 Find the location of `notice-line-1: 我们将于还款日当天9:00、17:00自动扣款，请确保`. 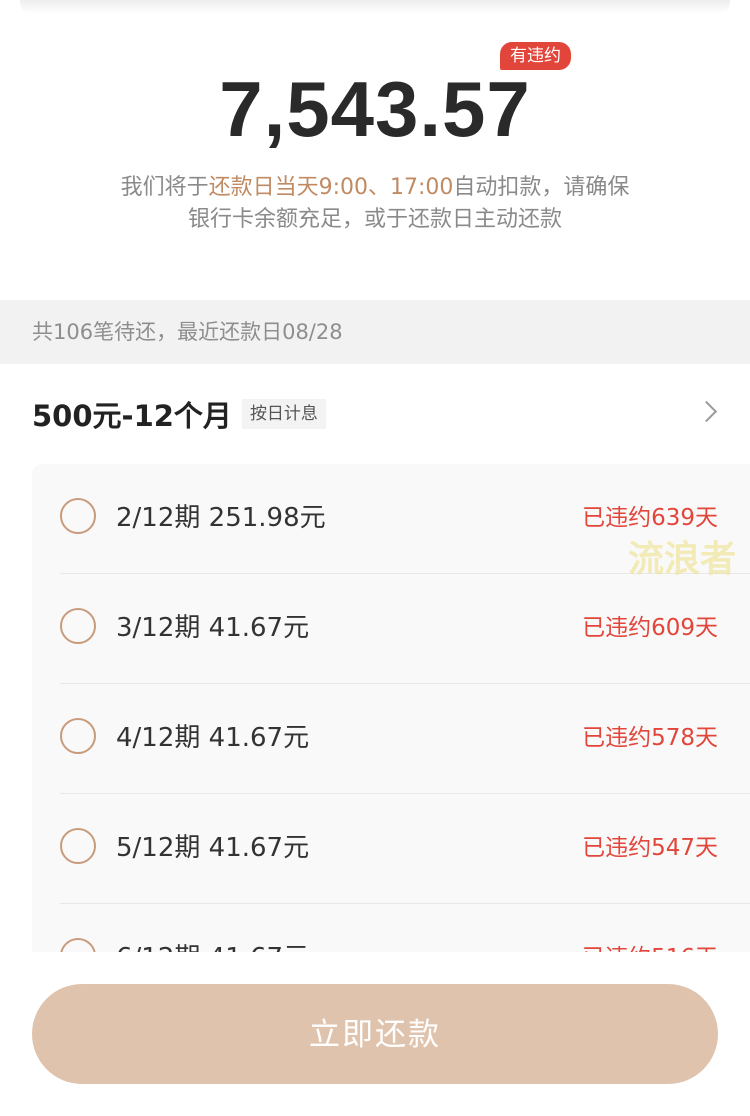

notice-line-1: 我们将于还款日当天9:00、17:00自动扣款，请确保 is located at coordinates (375, 188).